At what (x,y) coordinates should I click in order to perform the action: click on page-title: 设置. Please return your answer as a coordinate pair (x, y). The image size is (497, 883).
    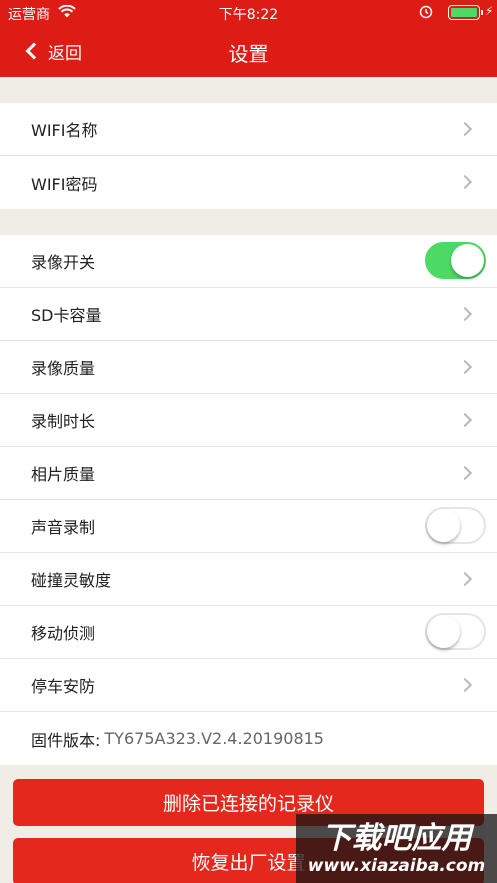
    Looking at the image, I should click on (248, 54).